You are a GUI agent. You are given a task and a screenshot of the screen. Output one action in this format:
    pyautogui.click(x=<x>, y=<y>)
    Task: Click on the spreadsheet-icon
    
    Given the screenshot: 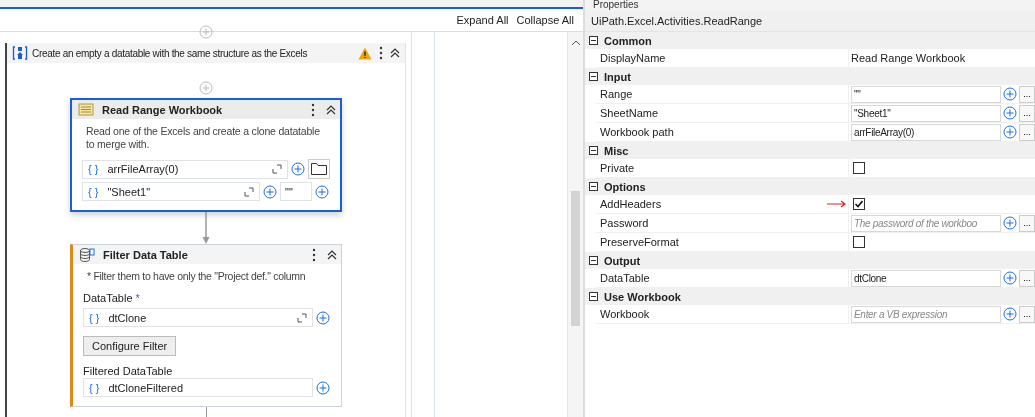 What is the action you would take?
    pyautogui.click(x=86, y=109)
    